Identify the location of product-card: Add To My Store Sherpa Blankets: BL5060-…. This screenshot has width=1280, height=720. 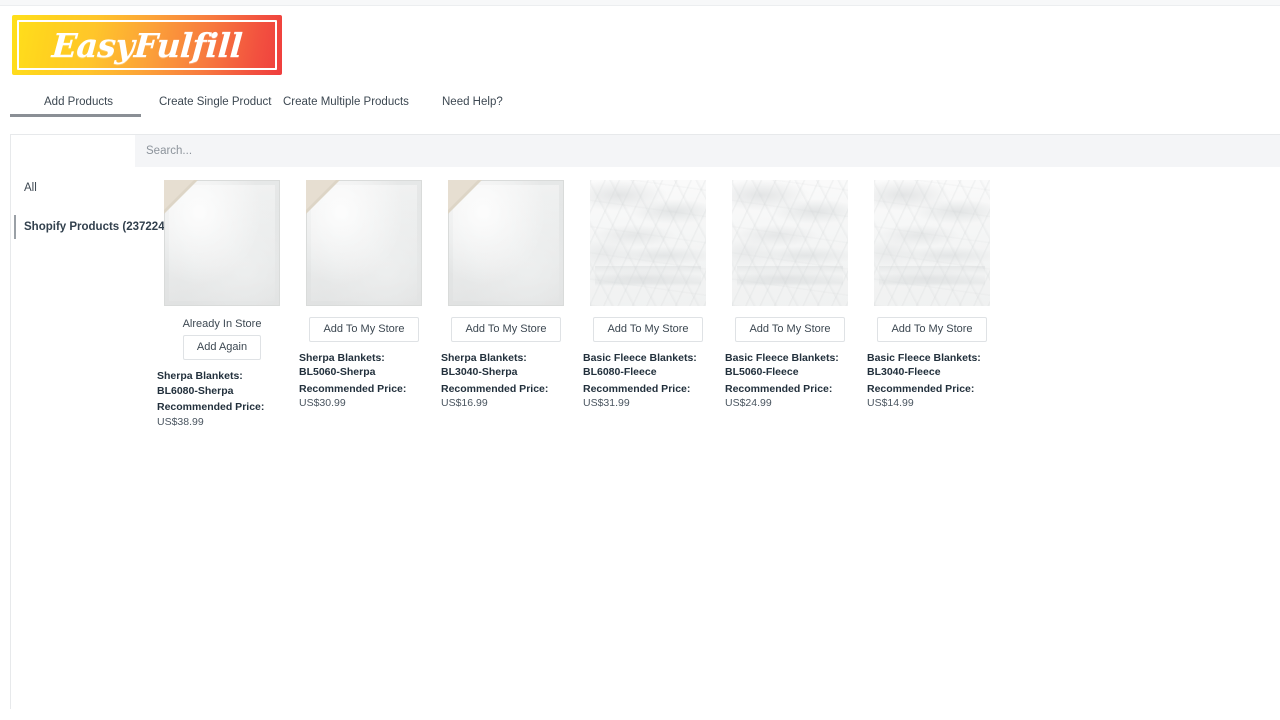
(364, 304).